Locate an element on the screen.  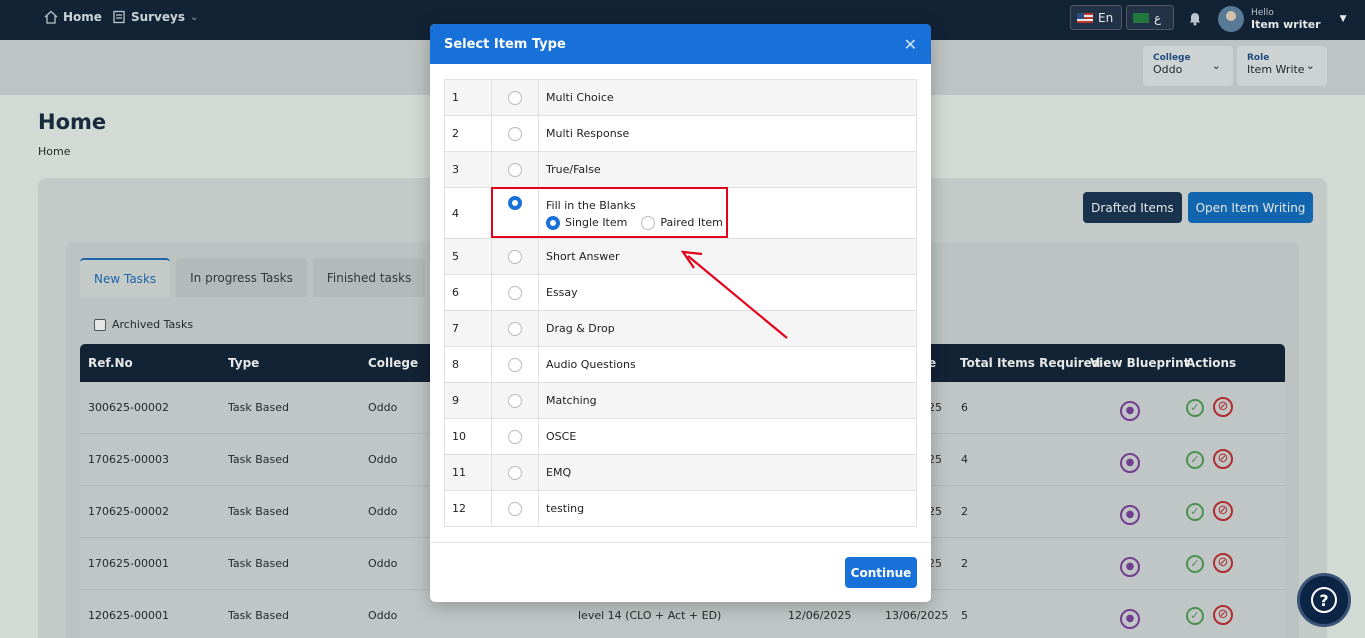
paired-item-label: Paired Item is located at coordinates (691, 222).